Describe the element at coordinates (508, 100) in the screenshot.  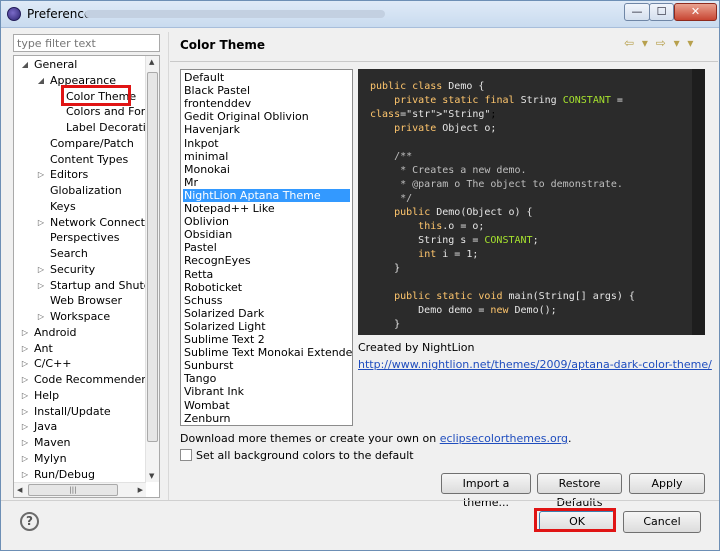
I see `code-line: private static final String CONSTANT =` at that location.